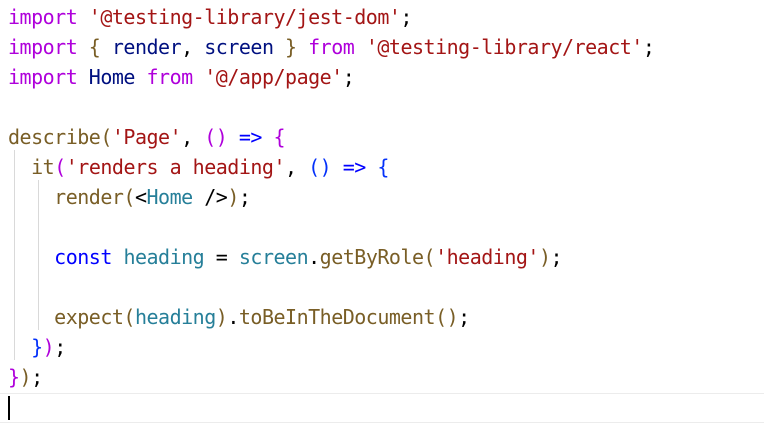 This screenshot has width=764, height=423. Describe the element at coordinates (504, 47) in the screenshot. I see `code-token: '@testing-library/react'` at that location.